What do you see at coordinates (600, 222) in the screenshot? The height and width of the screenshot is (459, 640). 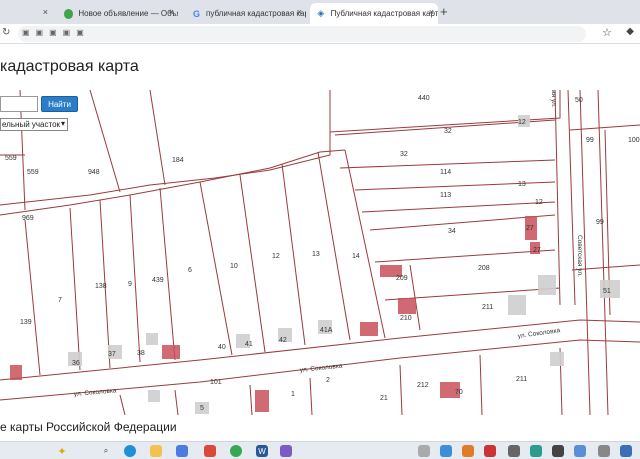 I see `parcel-number: 99` at bounding box center [600, 222].